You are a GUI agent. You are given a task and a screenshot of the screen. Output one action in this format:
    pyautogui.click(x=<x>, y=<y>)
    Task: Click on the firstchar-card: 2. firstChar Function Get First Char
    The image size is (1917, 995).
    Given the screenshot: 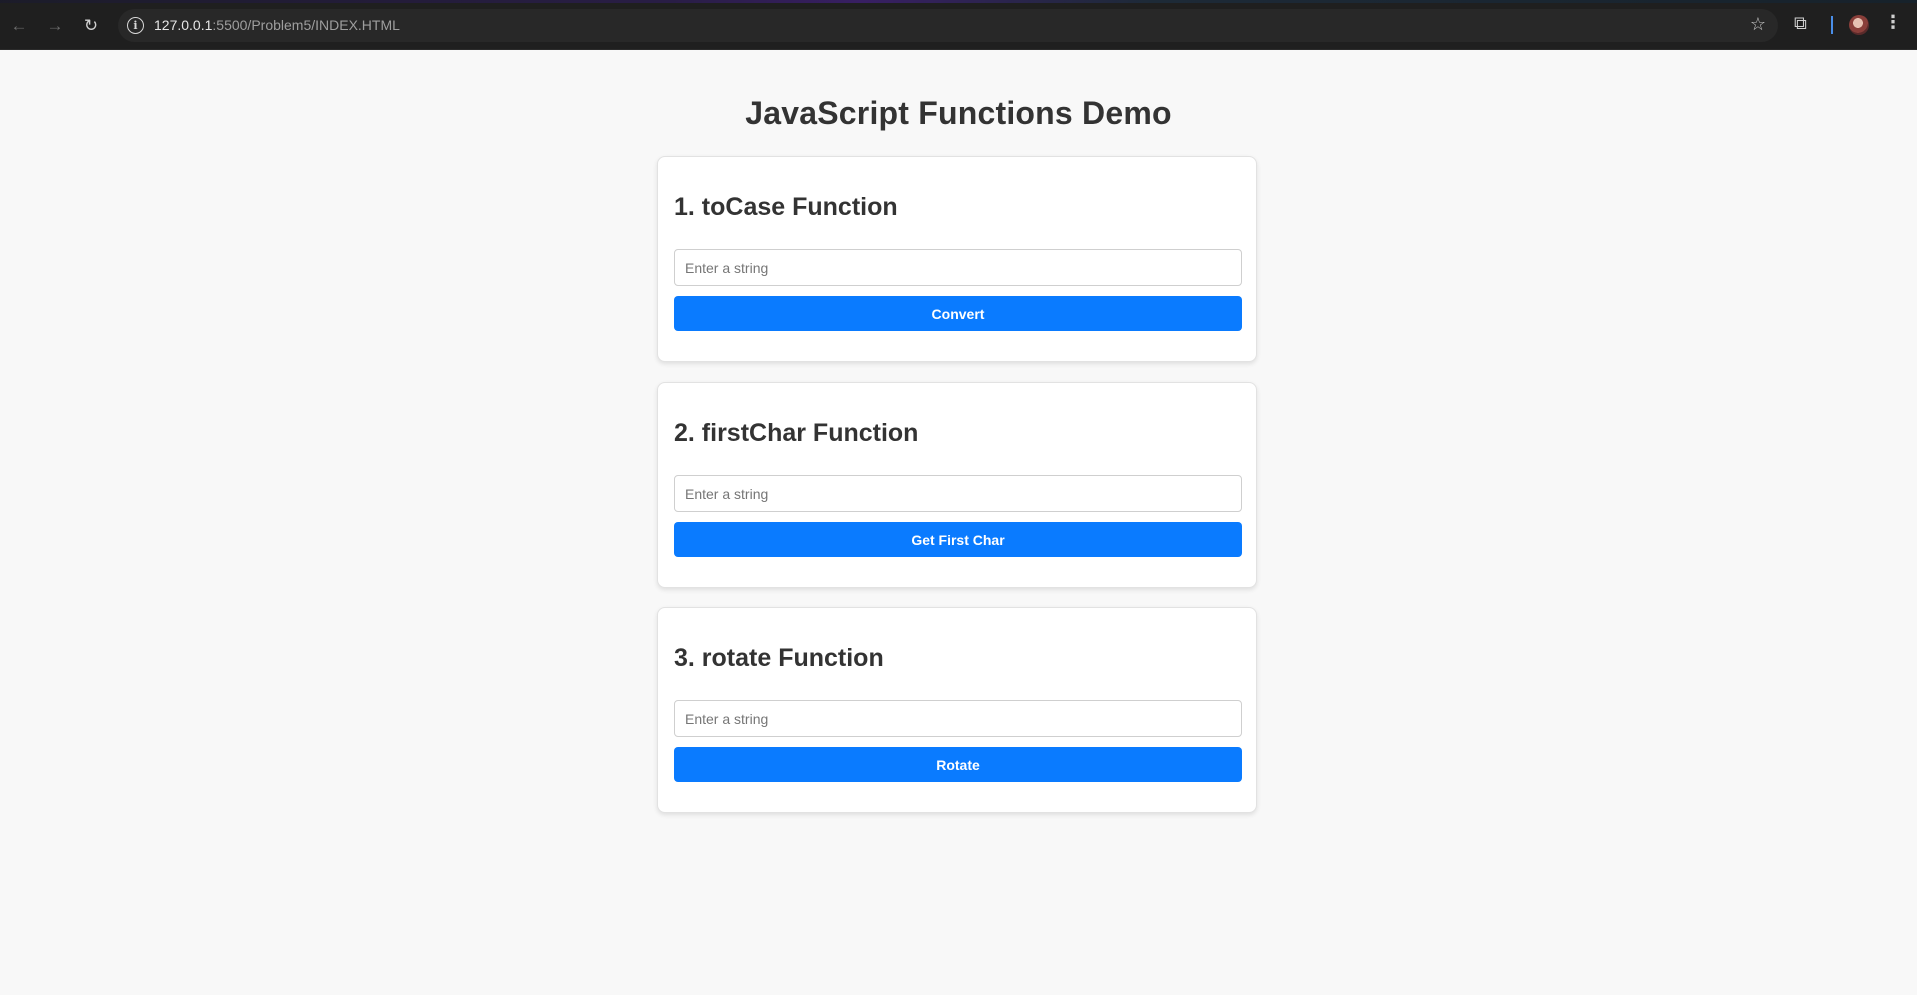 What is the action you would take?
    pyautogui.click(x=957, y=485)
    